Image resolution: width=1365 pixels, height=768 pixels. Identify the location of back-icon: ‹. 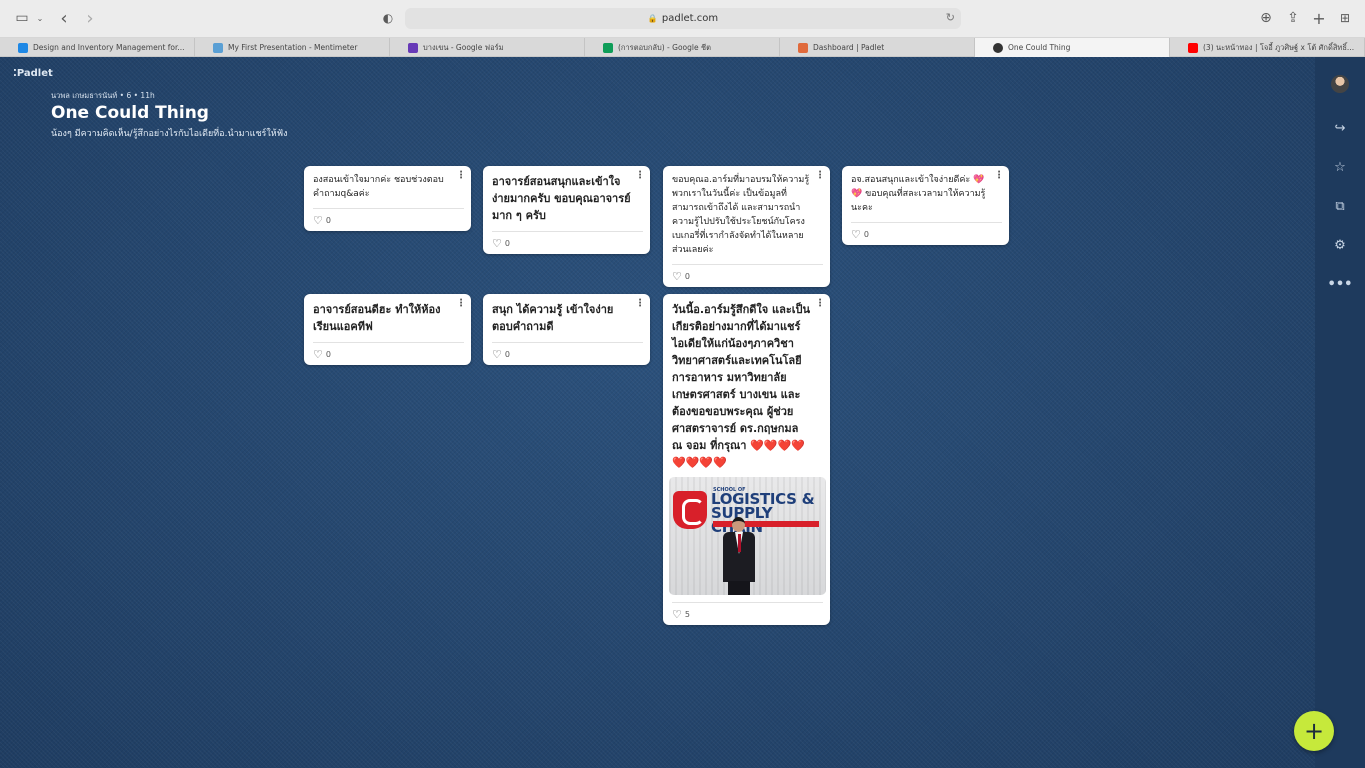
(64, 18).